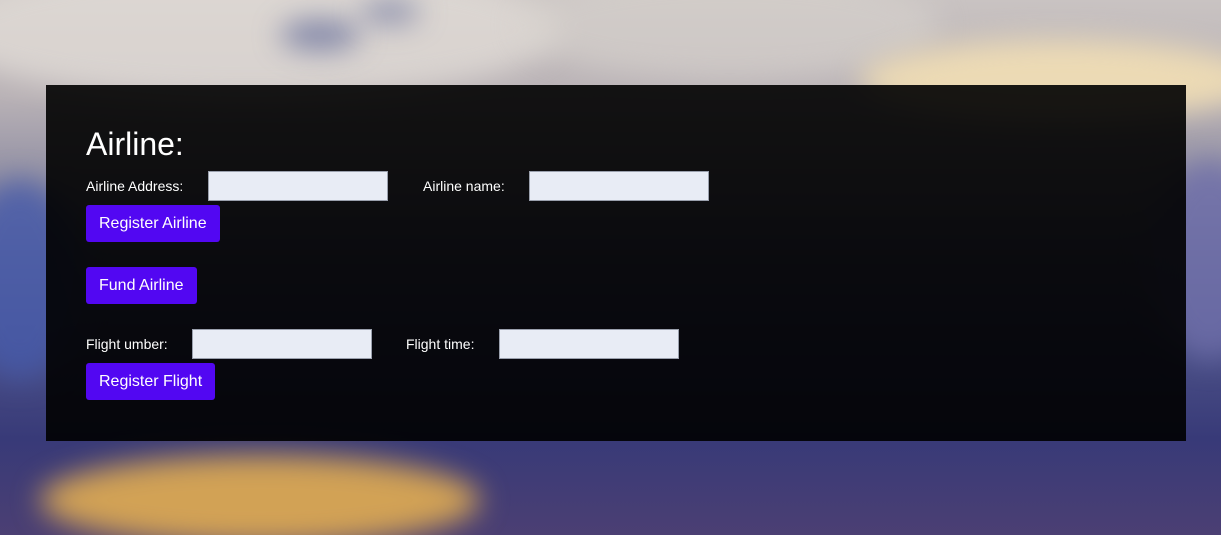 The height and width of the screenshot is (535, 1221). Describe the element at coordinates (127, 344) in the screenshot. I see `flight-number-label: Flight umber:` at that location.